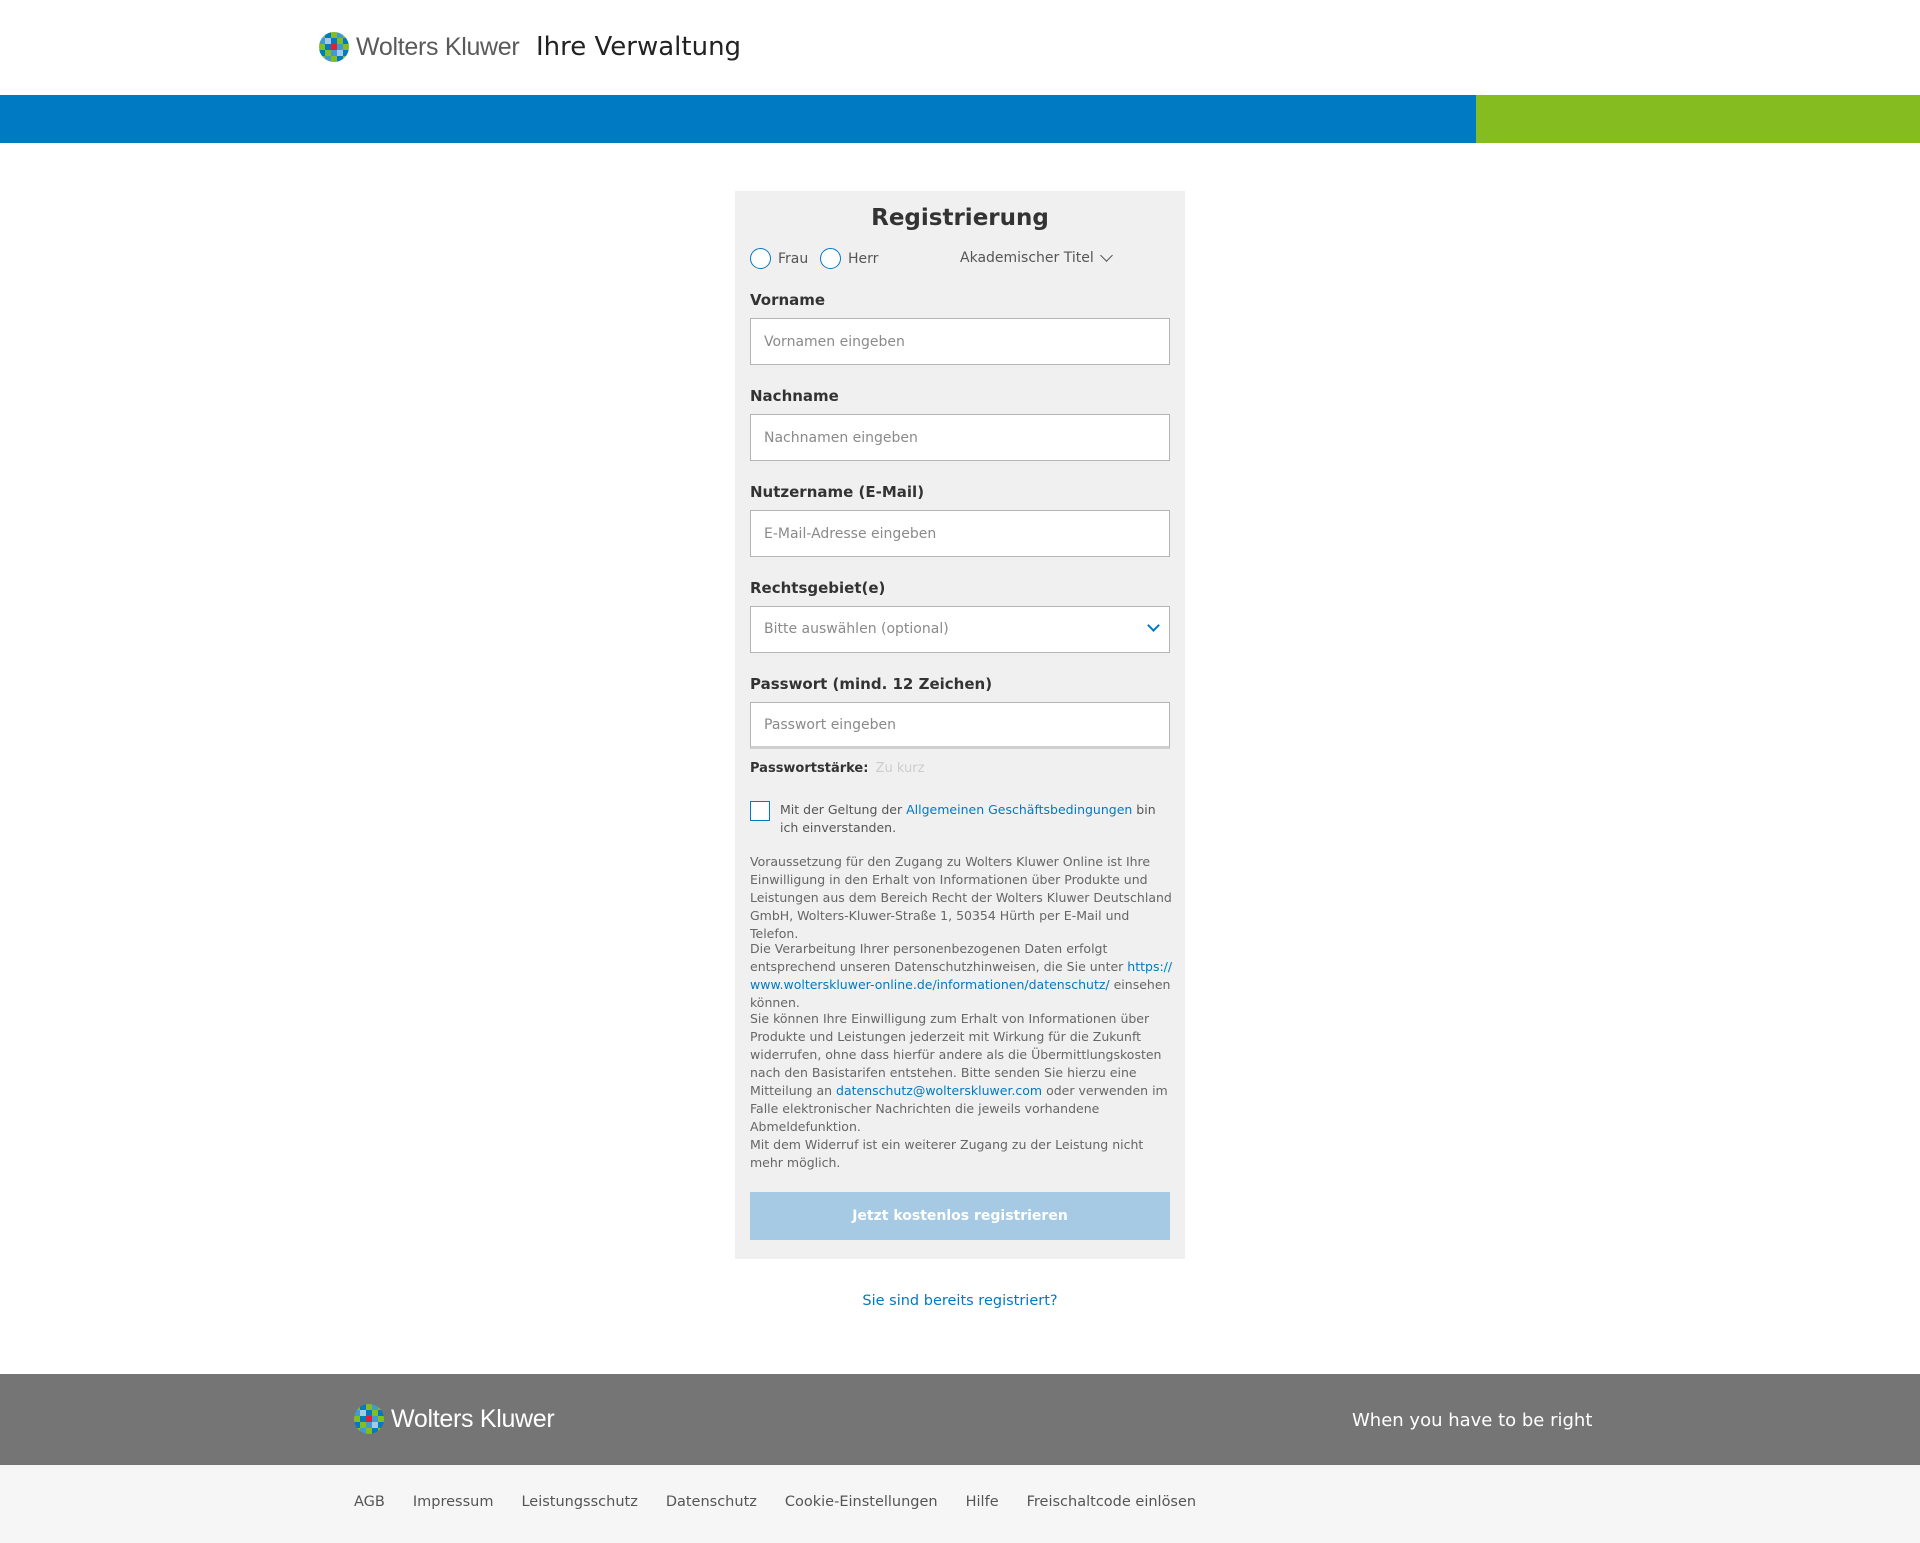  I want to click on wolters-kluwer-logo: Wolters Kluwer, so click(419, 47).